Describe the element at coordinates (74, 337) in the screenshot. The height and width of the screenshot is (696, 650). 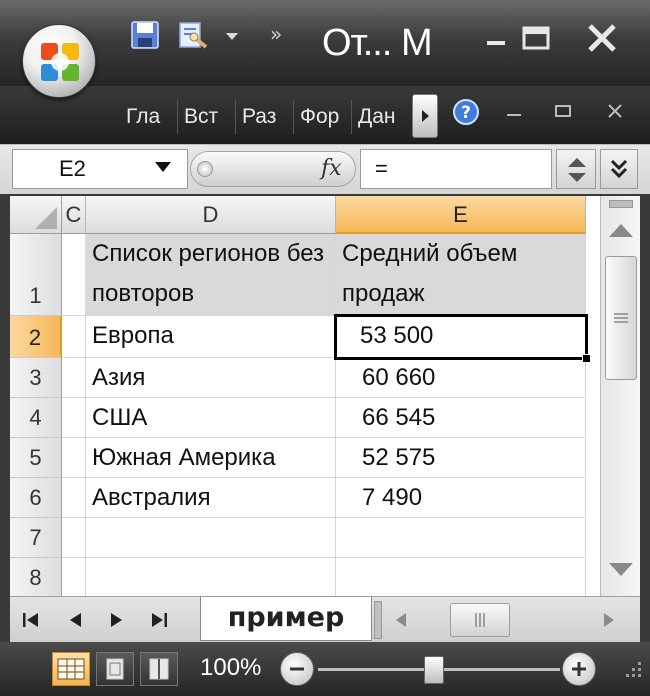
I see `cell-c2` at that location.